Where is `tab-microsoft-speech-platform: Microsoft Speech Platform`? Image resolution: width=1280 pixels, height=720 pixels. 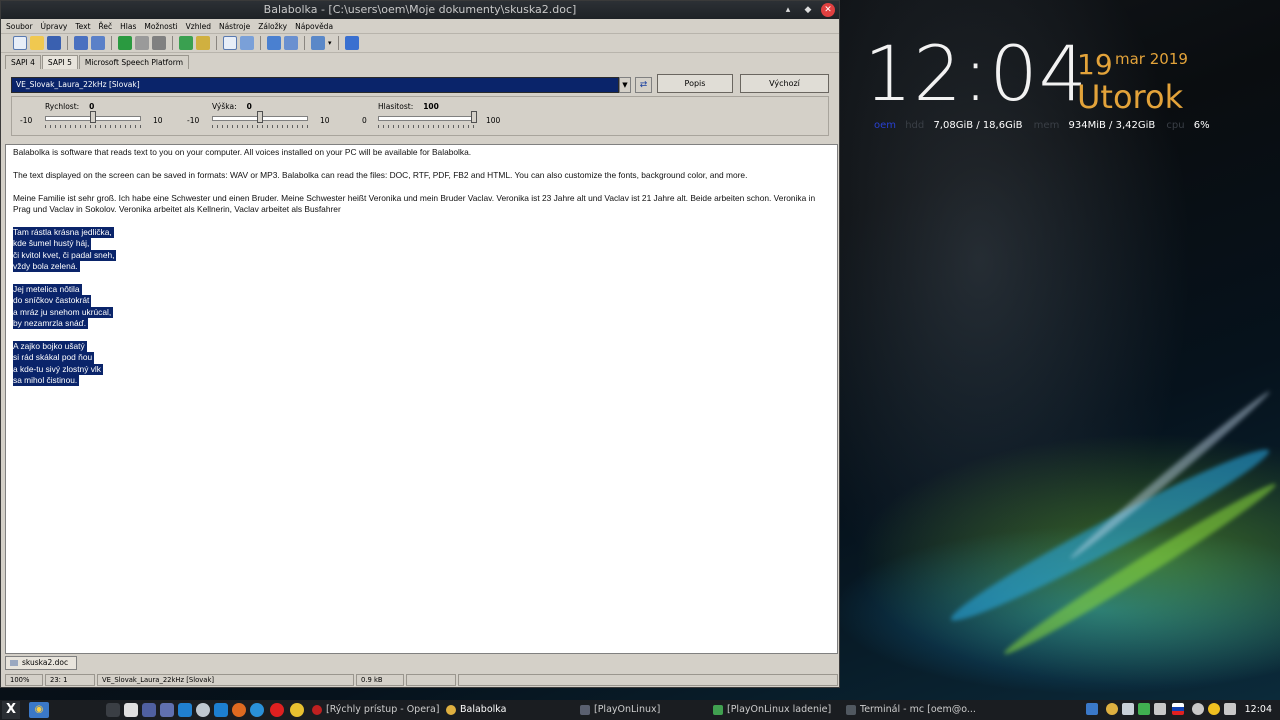 tab-microsoft-speech-platform: Microsoft Speech Platform is located at coordinates (133, 62).